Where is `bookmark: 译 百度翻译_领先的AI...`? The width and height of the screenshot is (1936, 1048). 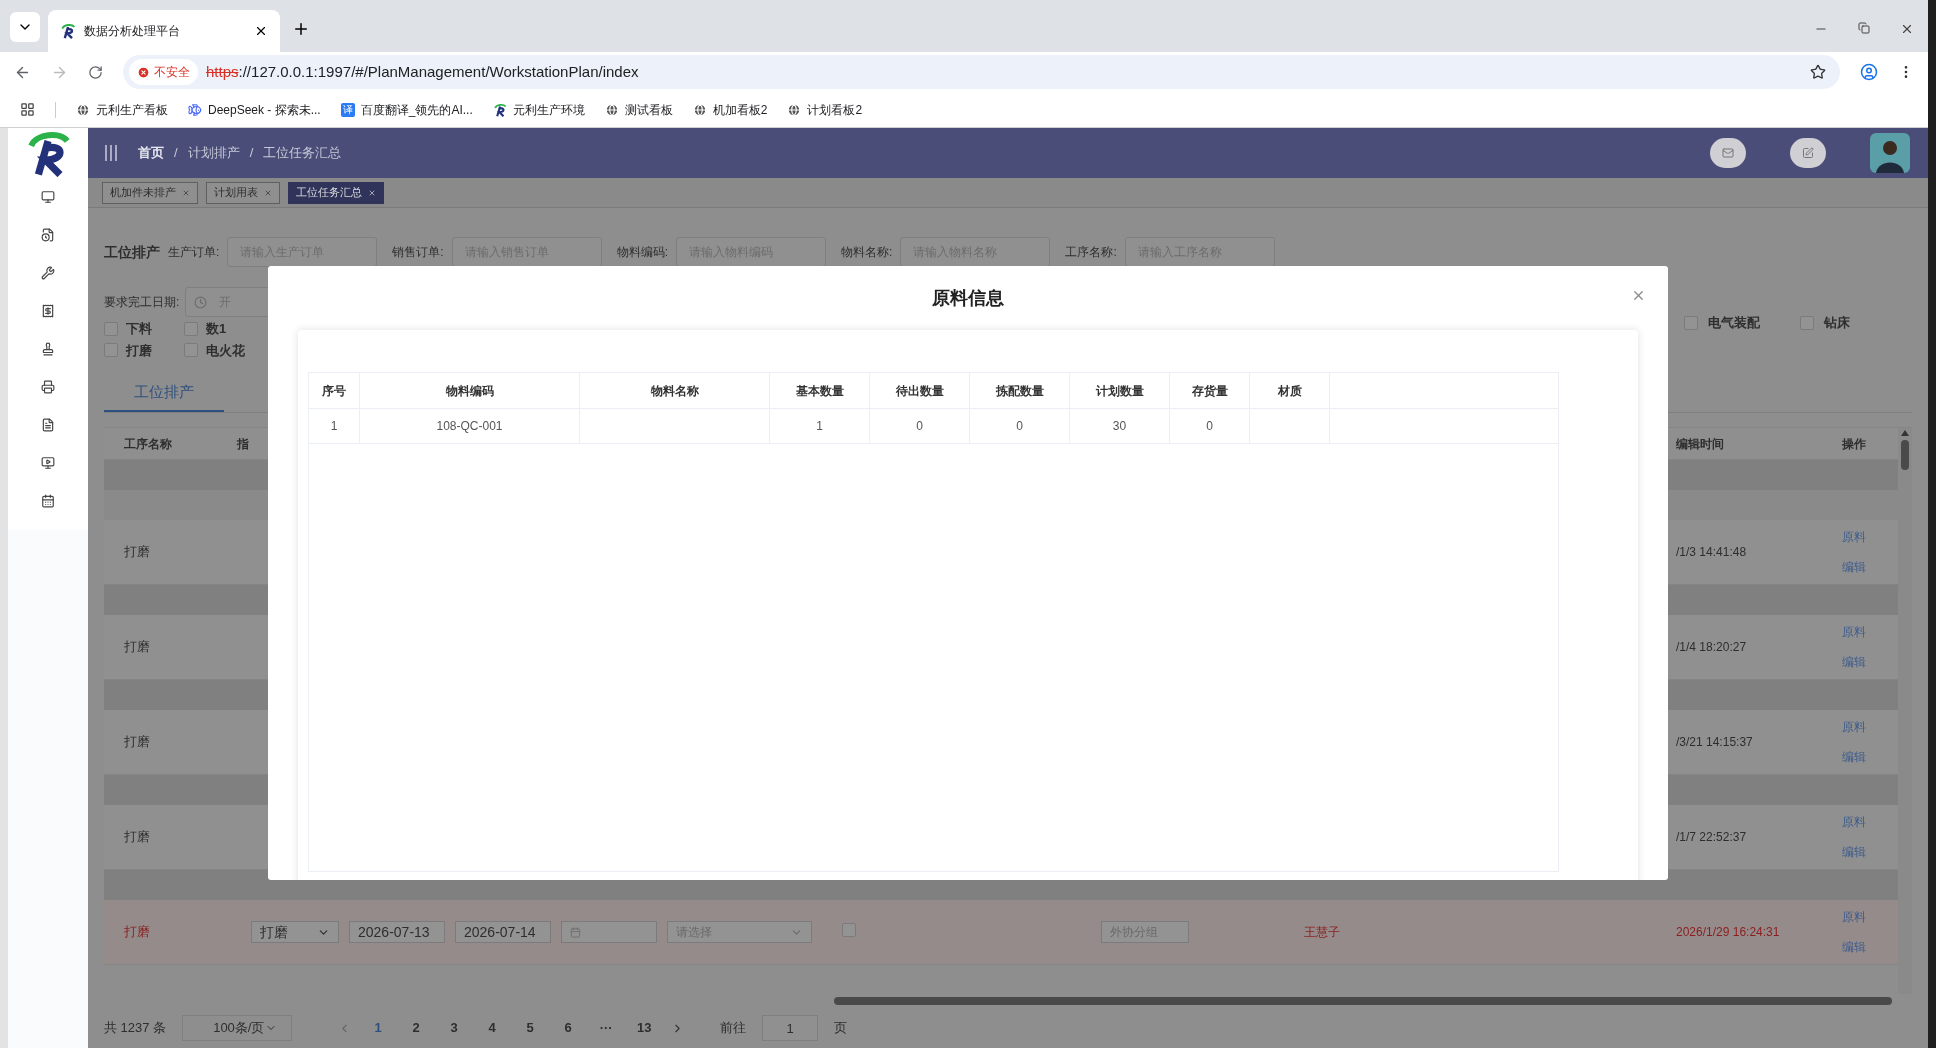 bookmark: 译 百度翻译_领先的AI... is located at coordinates (406, 109).